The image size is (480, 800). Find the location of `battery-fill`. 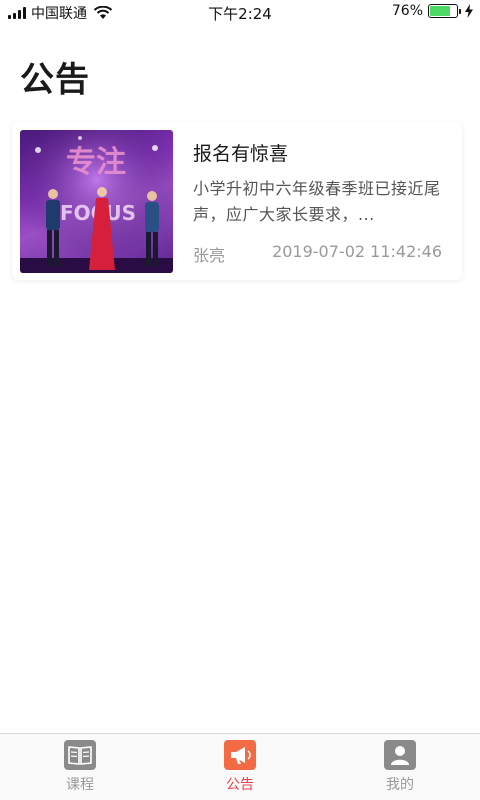

battery-fill is located at coordinates (440, 11).